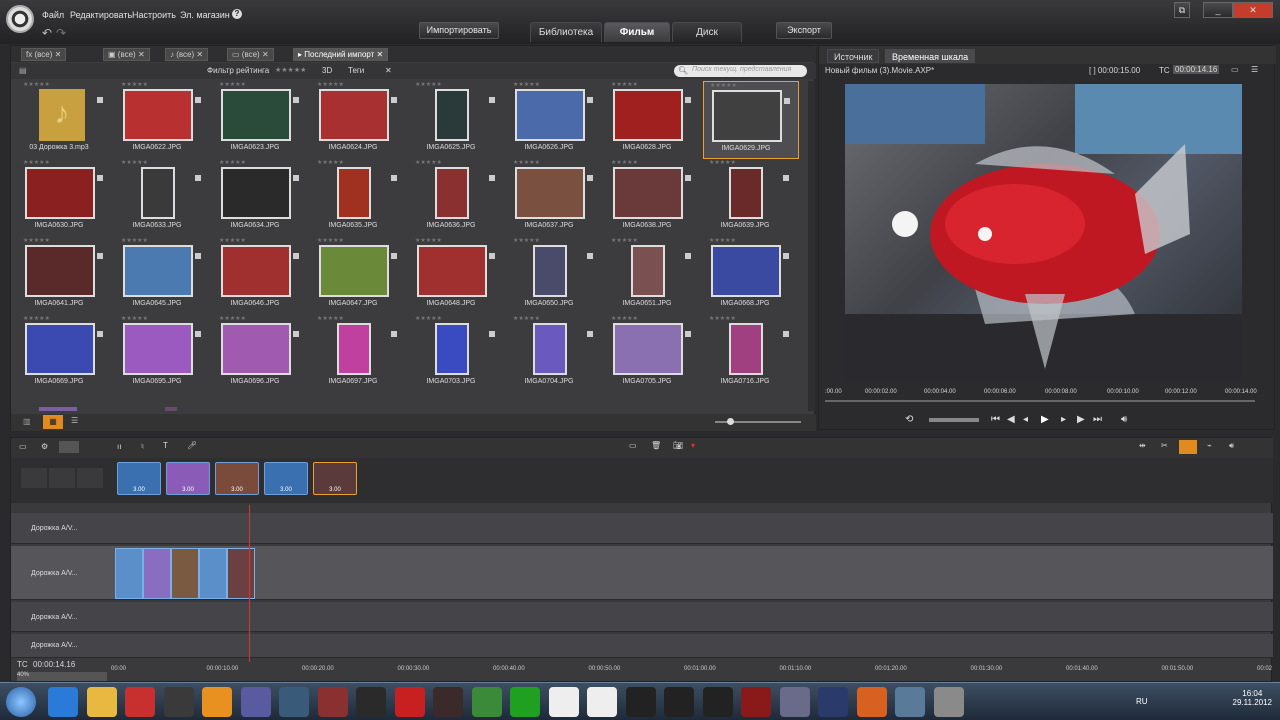 The width and height of the screenshot is (1280, 720). Describe the element at coordinates (341, 54) in the screenshot. I see `library-tab-last-import: ▸ Последний импорт ✕` at that location.